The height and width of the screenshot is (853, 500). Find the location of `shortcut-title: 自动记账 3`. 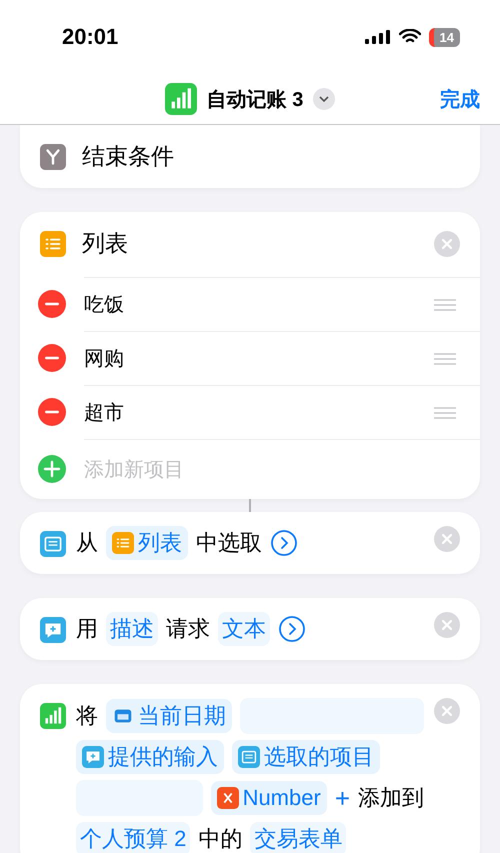

shortcut-title: 自动记账 3 is located at coordinates (255, 100).